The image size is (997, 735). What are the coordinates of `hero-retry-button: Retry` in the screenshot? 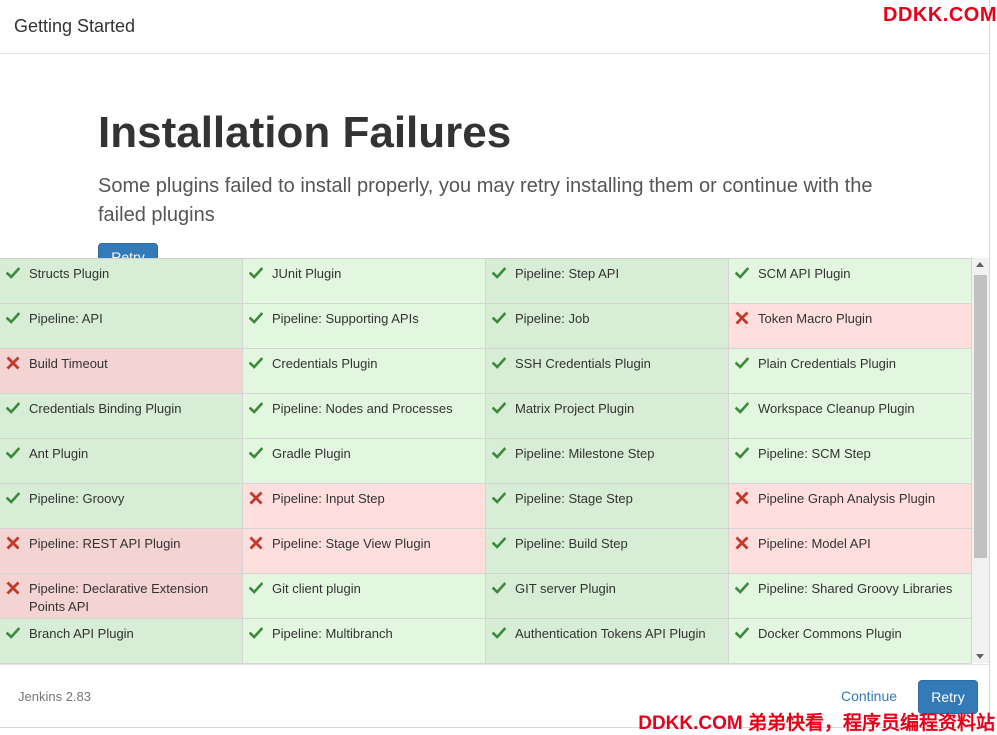 It's located at (128, 250).